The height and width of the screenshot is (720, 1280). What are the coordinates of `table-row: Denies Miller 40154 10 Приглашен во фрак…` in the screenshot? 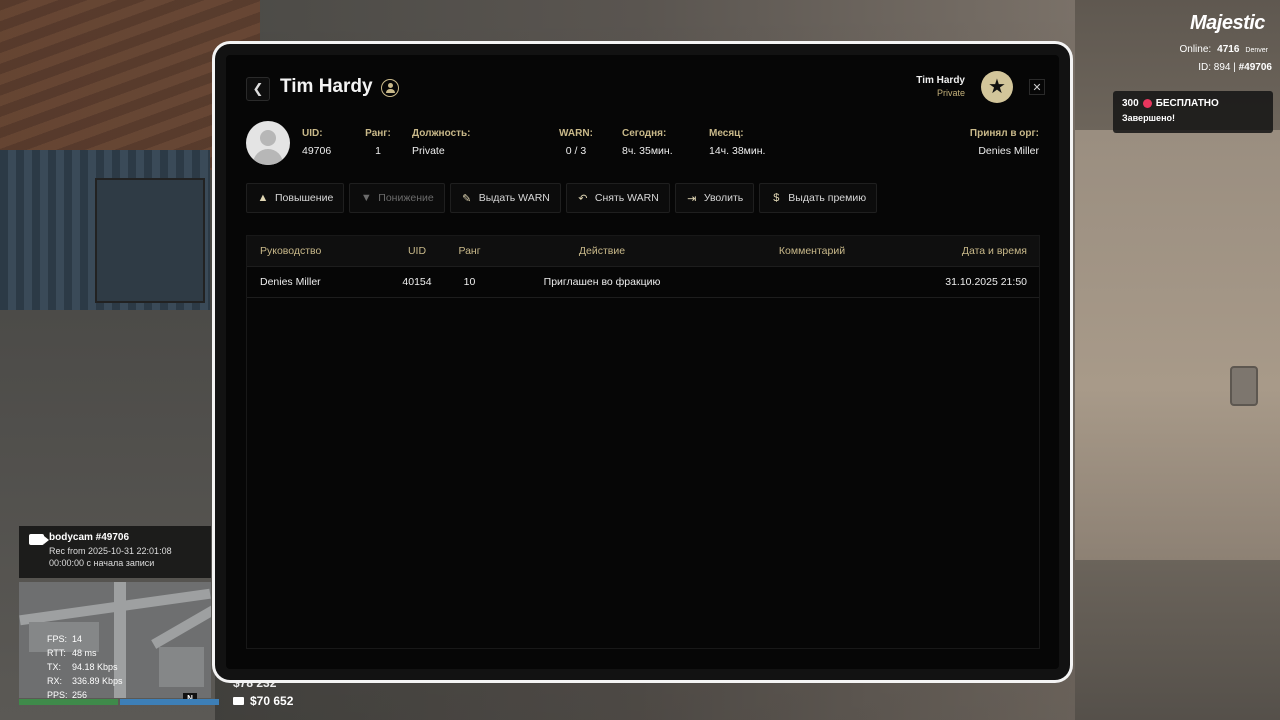 It's located at (643, 282).